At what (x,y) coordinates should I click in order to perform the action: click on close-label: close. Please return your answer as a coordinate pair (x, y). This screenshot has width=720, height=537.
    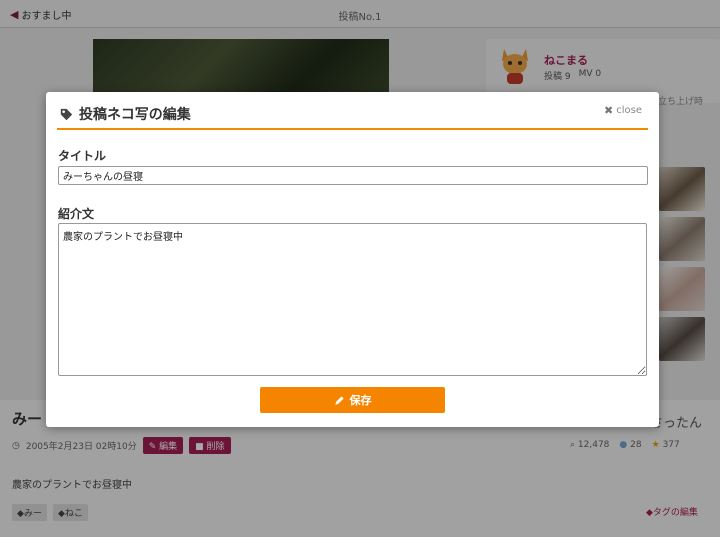
    Looking at the image, I should click on (629, 110).